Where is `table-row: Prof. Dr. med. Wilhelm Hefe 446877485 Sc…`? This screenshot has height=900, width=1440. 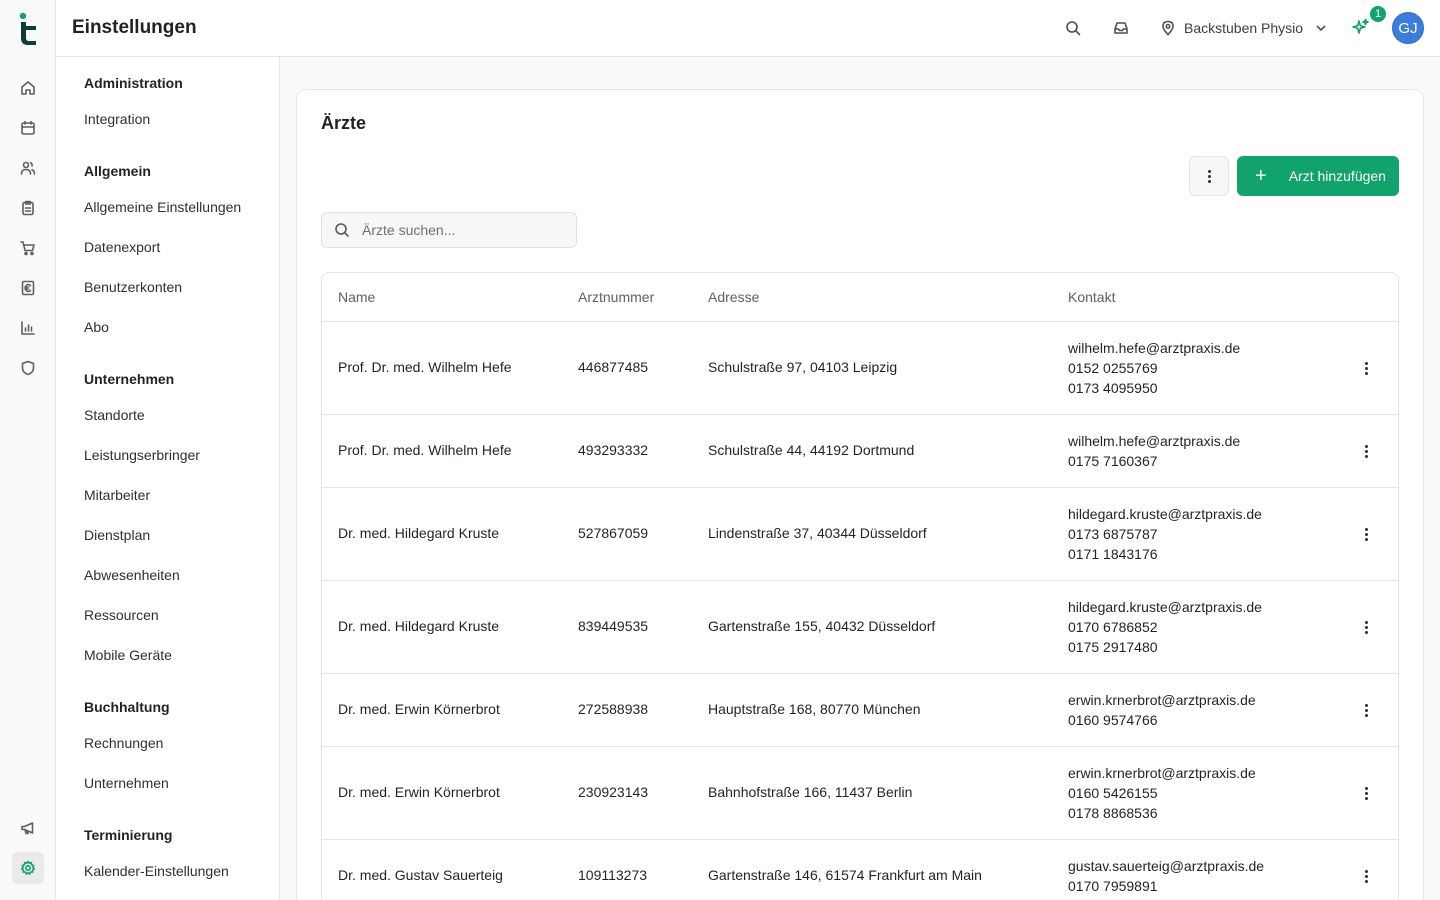
table-row: Prof. Dr. med. Wilhelm Hefe 446877485 Sc… is located at coordinates (860, 368).